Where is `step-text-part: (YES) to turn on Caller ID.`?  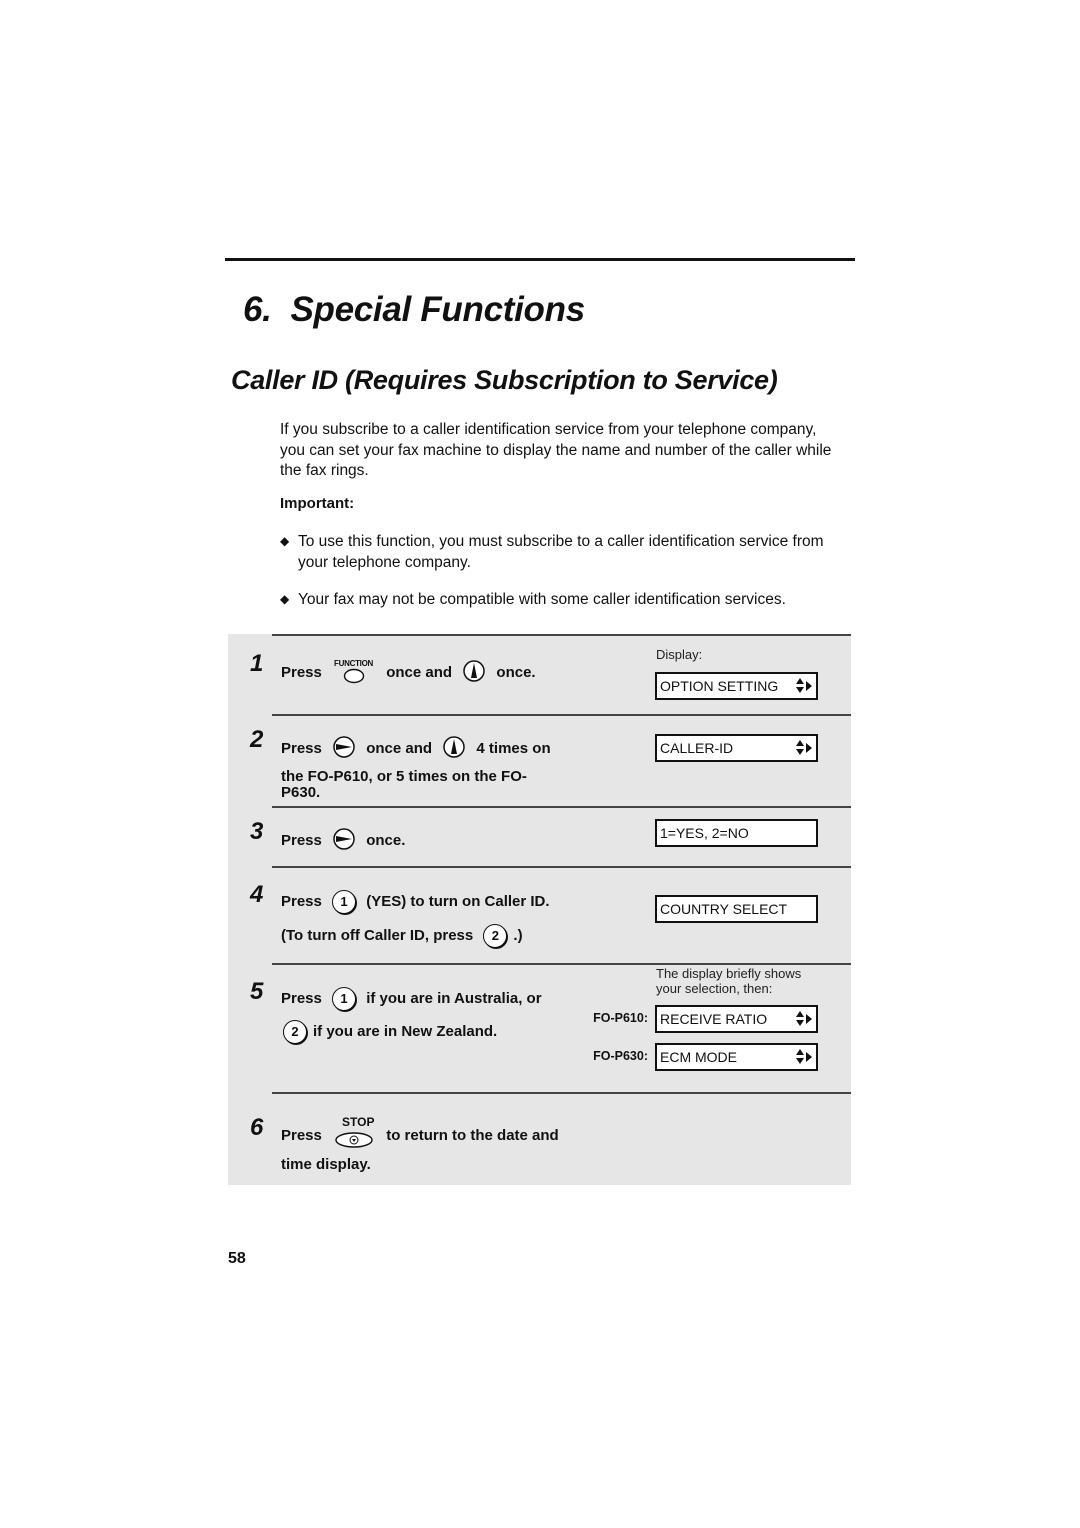
step-text-part: (YES) to turn on Caller ID. is located at coordinates (458, 901).